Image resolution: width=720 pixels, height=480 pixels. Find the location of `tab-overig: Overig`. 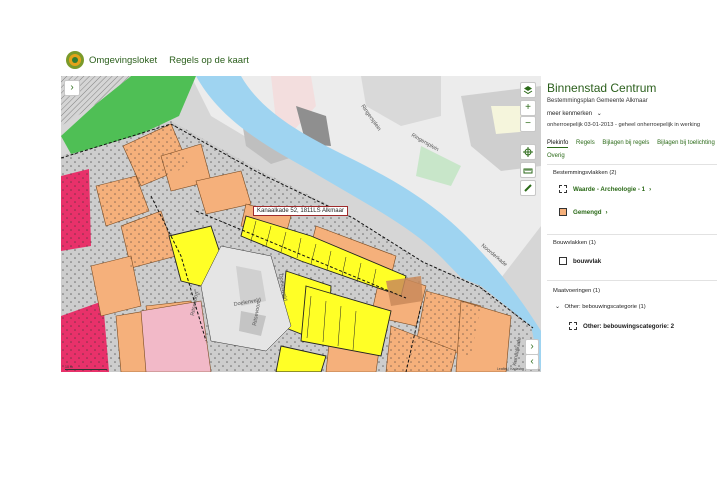

tab-overig: Overig is located at coordinates (556, 156).